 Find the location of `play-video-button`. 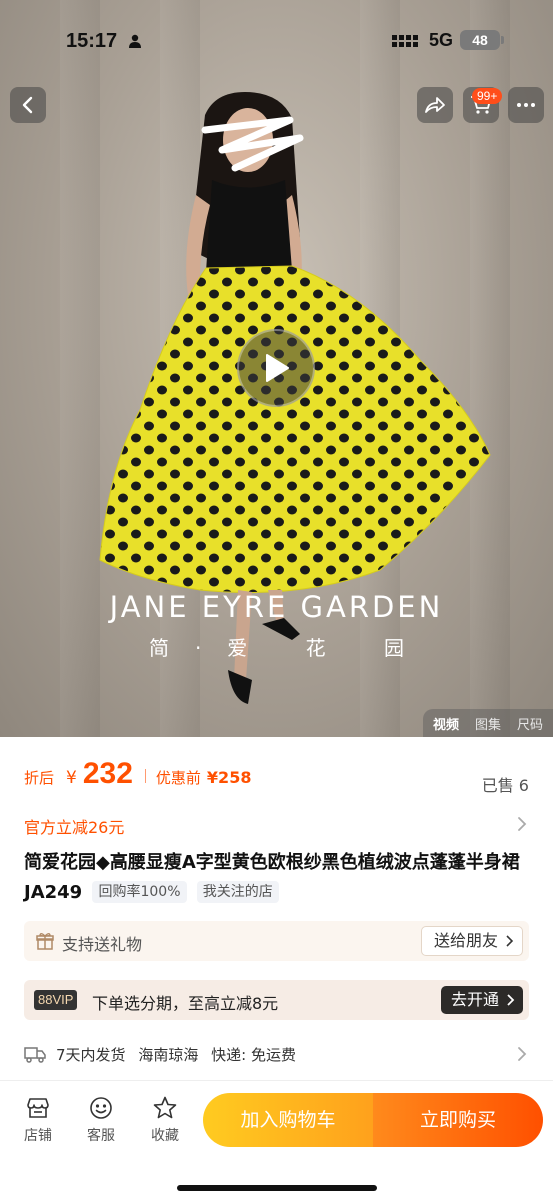

play-video-button is located at coordinates (276, 368).